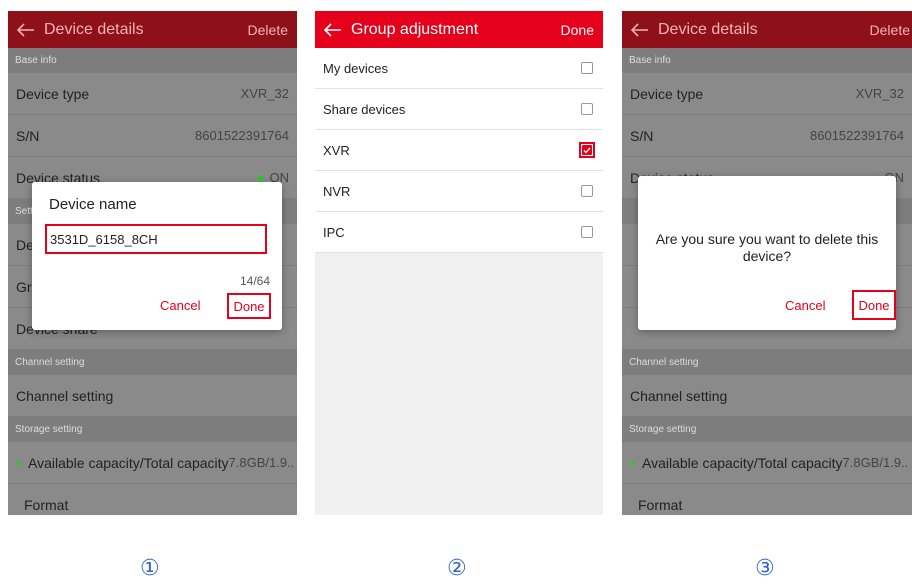 This screenshot has height=588, width=912. Describe the element at coordinates (93, 204) in the screenshot. I see `dialog-title: Device name` at that location.